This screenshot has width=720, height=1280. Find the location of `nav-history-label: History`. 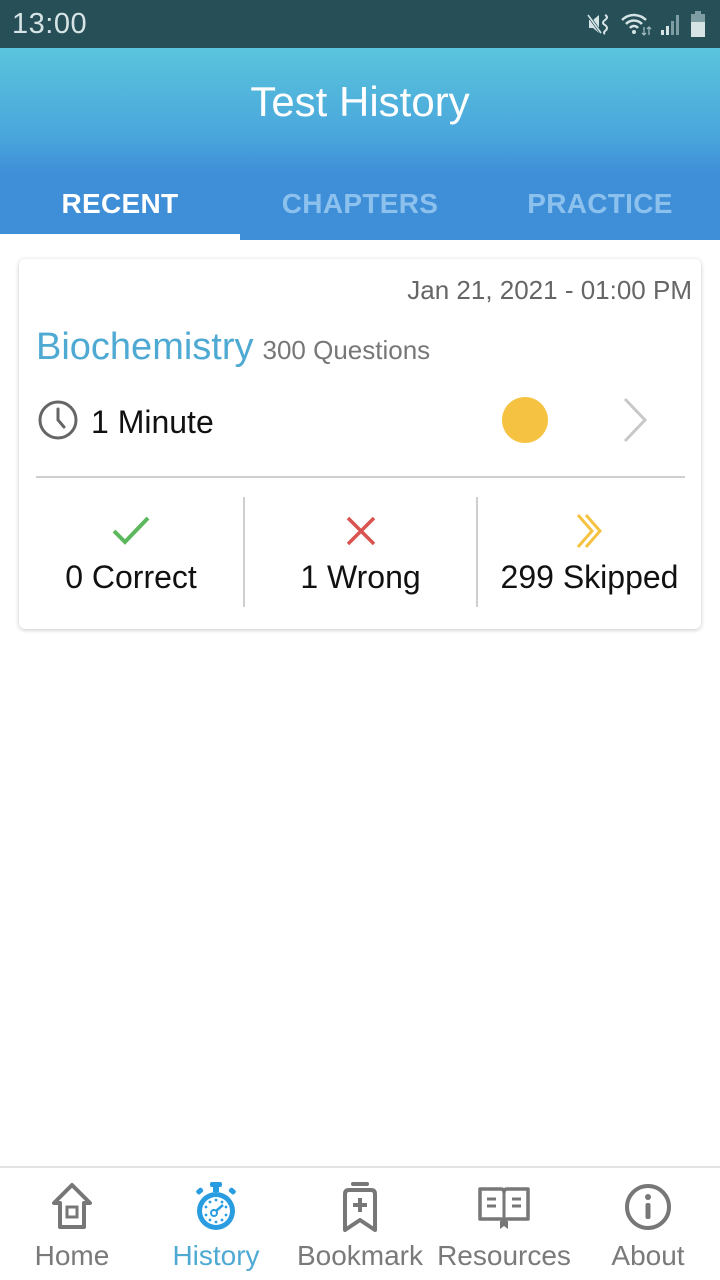

nav-history-label: History is located at coordinates (216, 1255).